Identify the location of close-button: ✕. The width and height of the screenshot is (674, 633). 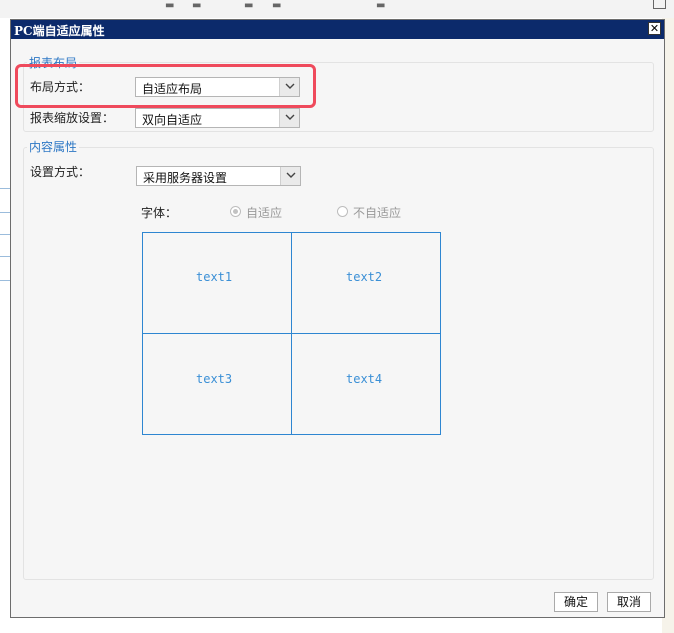
(654, 28).